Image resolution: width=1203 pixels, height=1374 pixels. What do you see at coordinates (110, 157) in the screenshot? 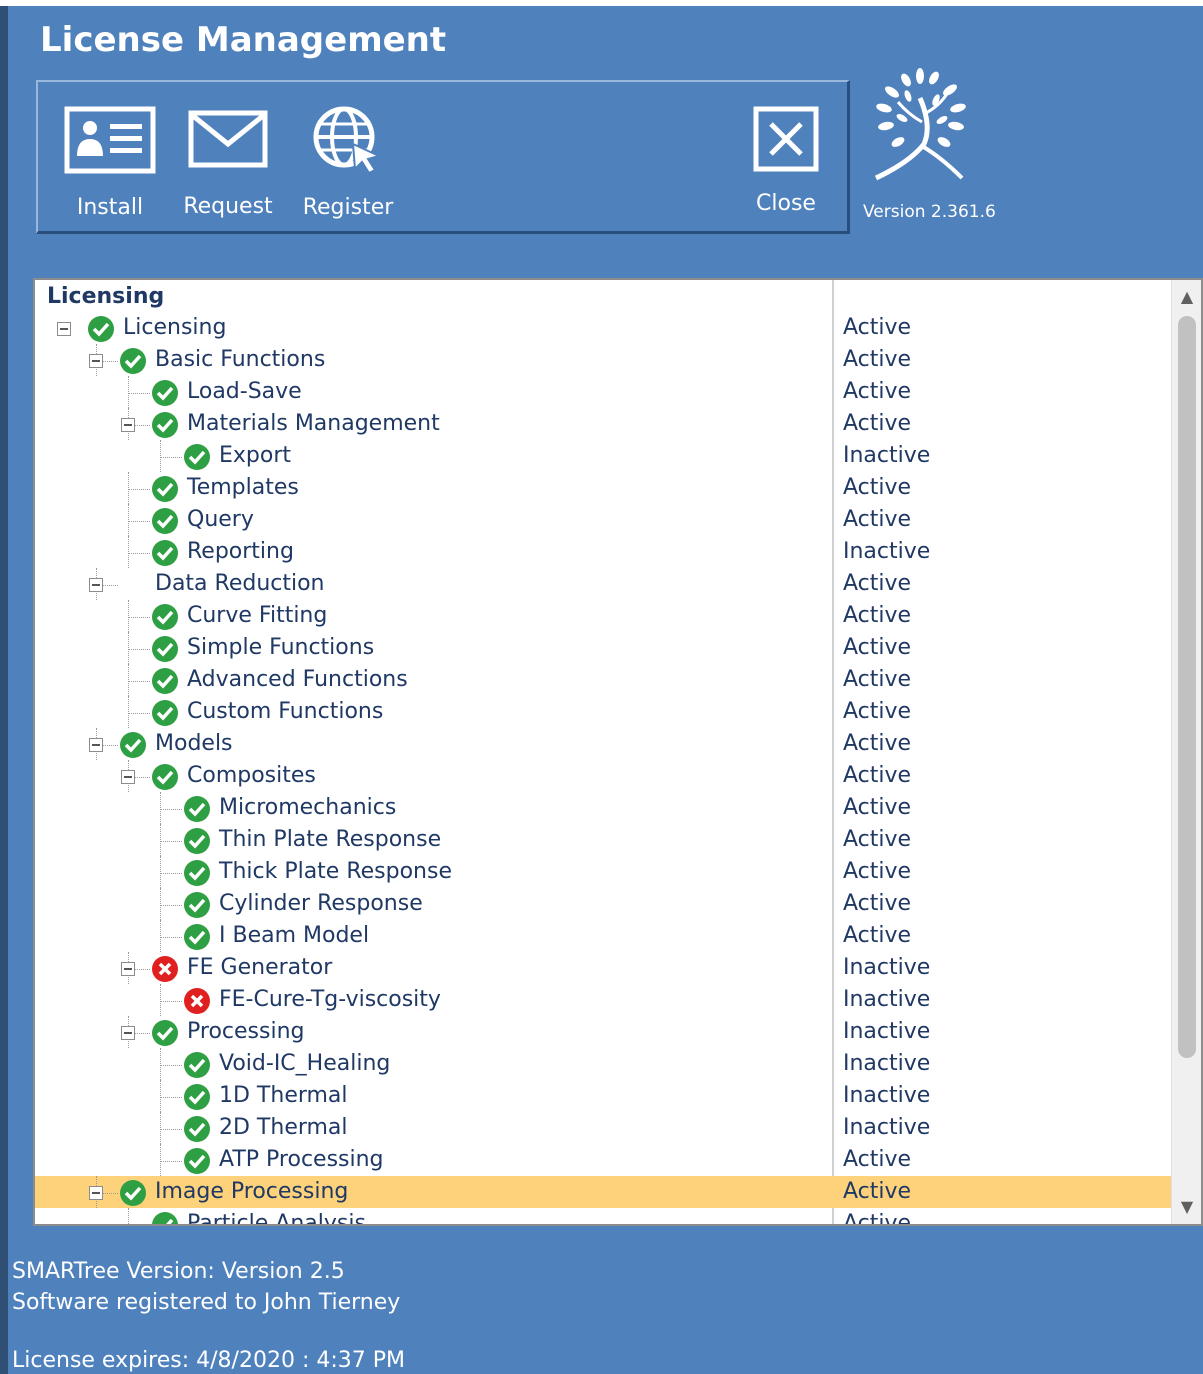
I see `install-button: Install` at bounding box center [110, 157].